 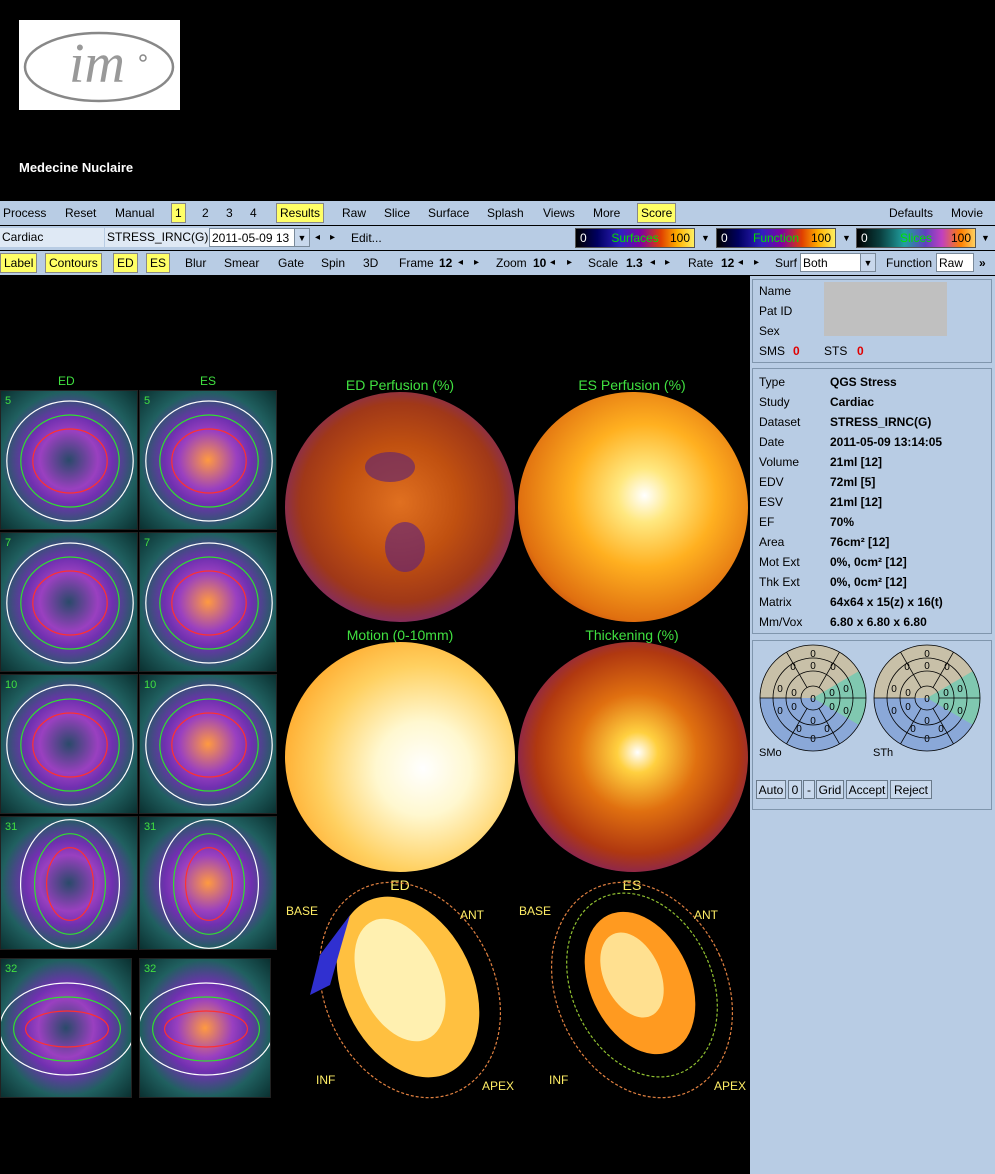 I want to click on surf-select: Both ▼, so click(x=838, y=262).